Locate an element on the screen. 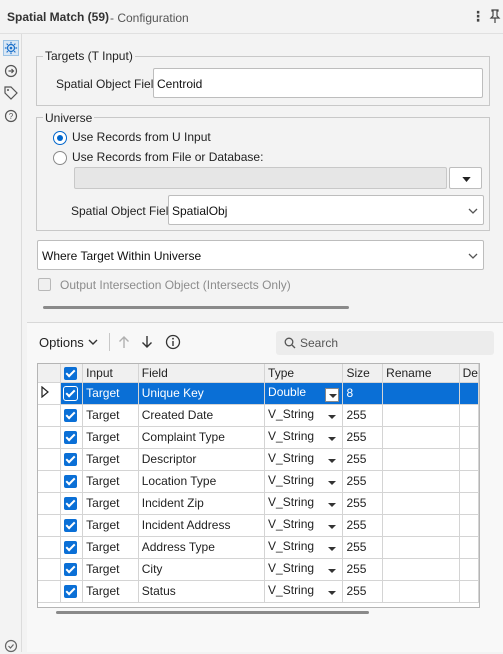 The width and height of the screenshot is (503, 654). cell-field: Status is located at coordinates (202, 591).